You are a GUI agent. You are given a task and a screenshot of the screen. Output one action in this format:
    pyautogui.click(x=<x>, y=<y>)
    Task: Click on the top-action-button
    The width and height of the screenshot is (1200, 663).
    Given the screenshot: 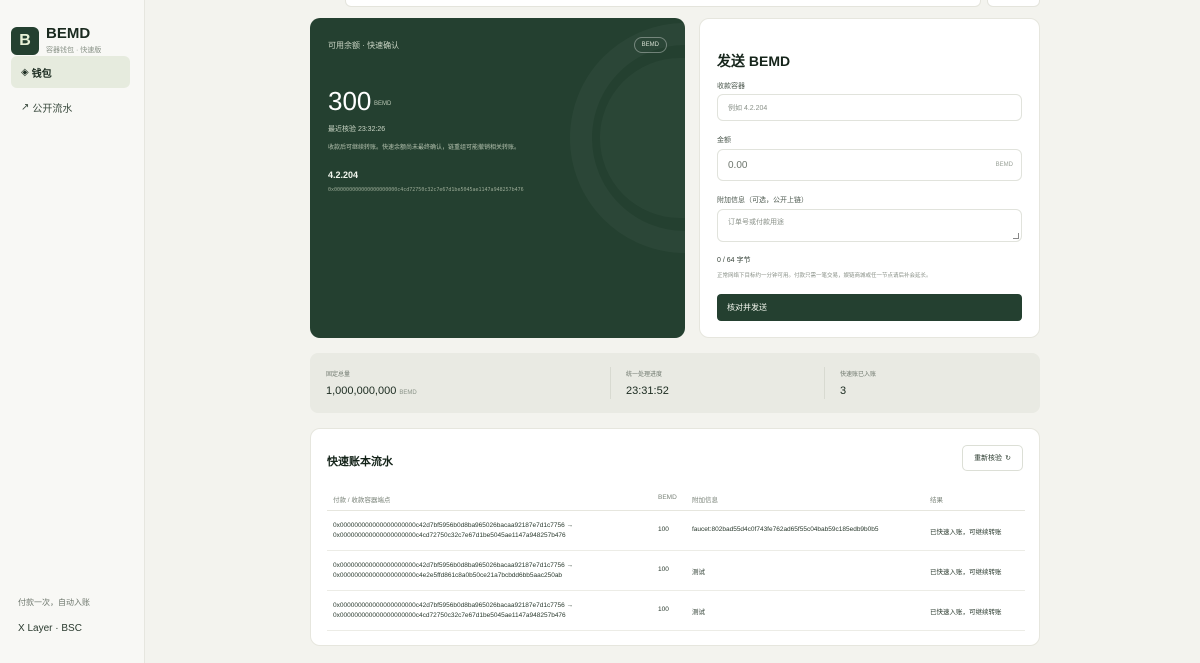 What is the action you would take?
    pyautogui.click(x=1013, y=3)
    